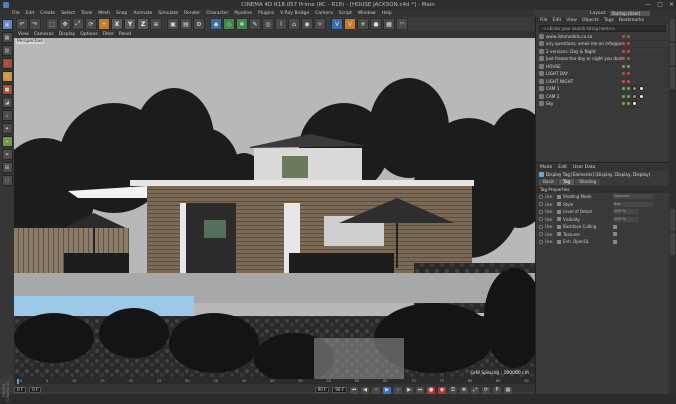 The height and width of the screenshot is (404, 676). Describe the element at coordinates (143, 24) in the screenshot. I see `z-axis-lock-icon: Z` at that location.